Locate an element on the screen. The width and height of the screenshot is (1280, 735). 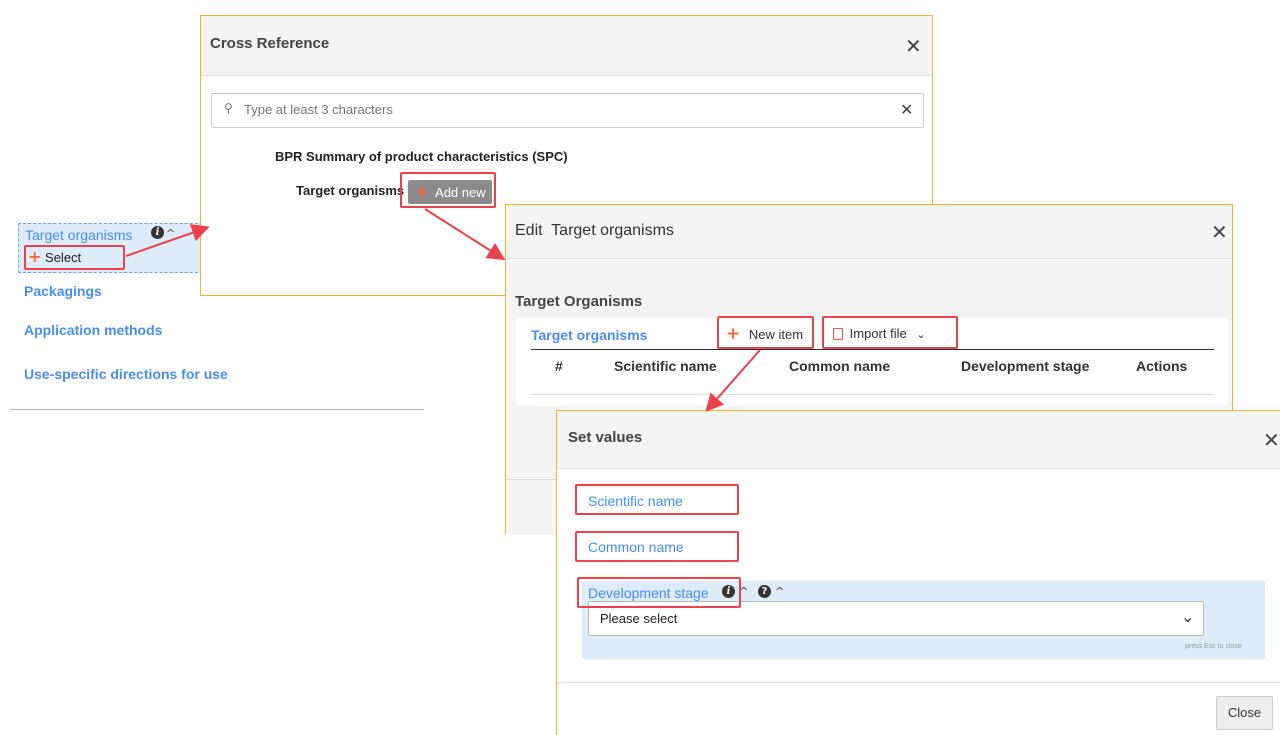
search-icon: ⚲ is located at coordinates (228, 108).